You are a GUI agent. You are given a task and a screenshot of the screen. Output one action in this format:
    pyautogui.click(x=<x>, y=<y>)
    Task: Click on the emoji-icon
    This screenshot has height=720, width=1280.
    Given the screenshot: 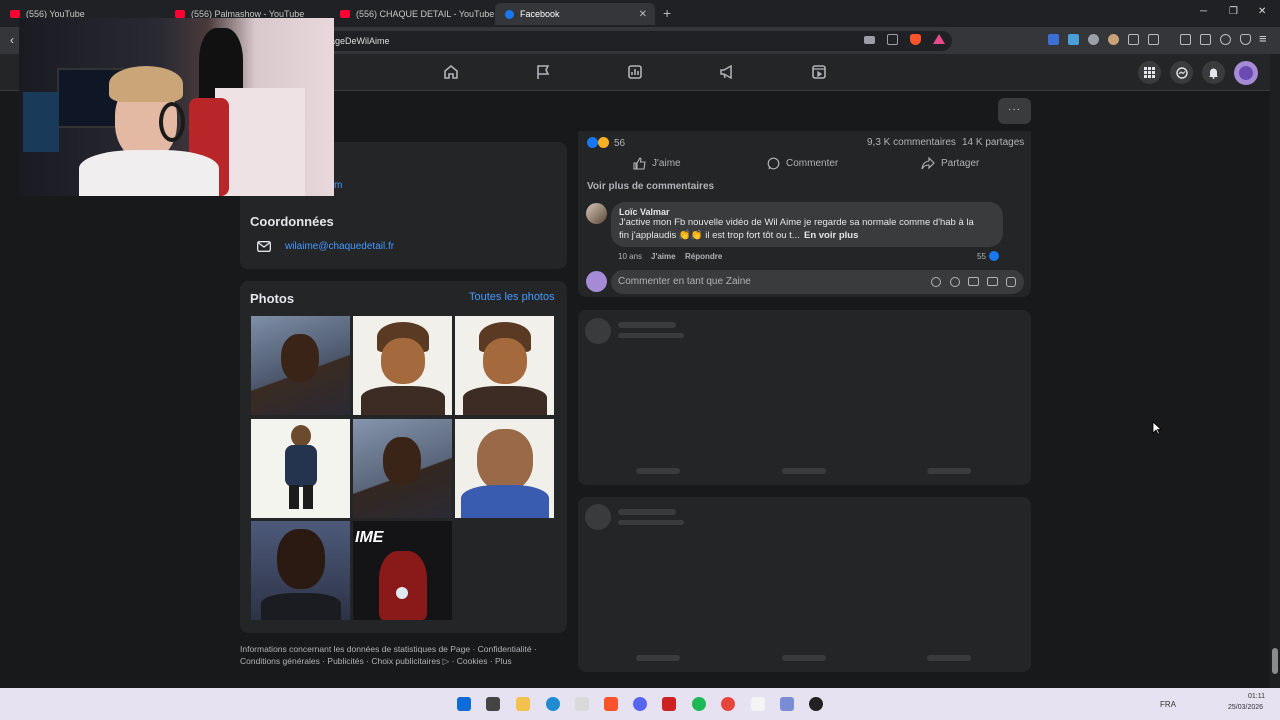 What is the action you would take?
    pyautogui.click(x=955, y=282)
    